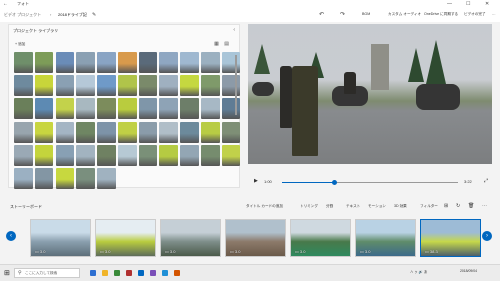 This screenshot has height=281, width=500. I want to click on list-view-icon: ▤, so click(226, 44).